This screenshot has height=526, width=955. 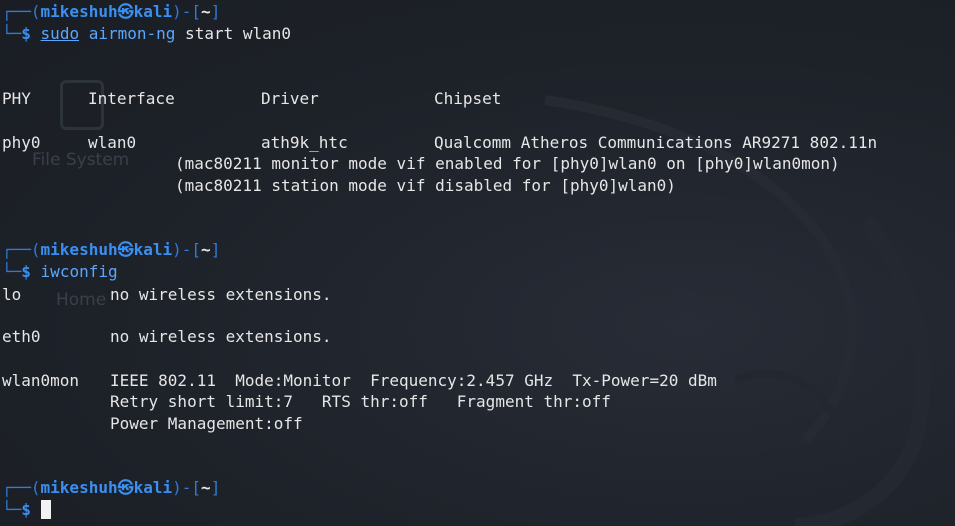 I want to click on iface-wlan0mon-info-line3: Power Management:off, so click(x=206, y=423).